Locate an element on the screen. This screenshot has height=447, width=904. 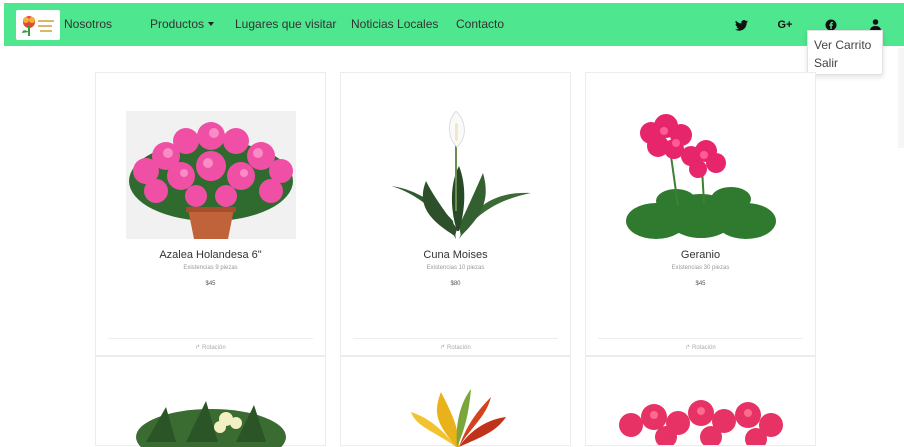
logo-flower-icon is located at coordinates (38, 26).